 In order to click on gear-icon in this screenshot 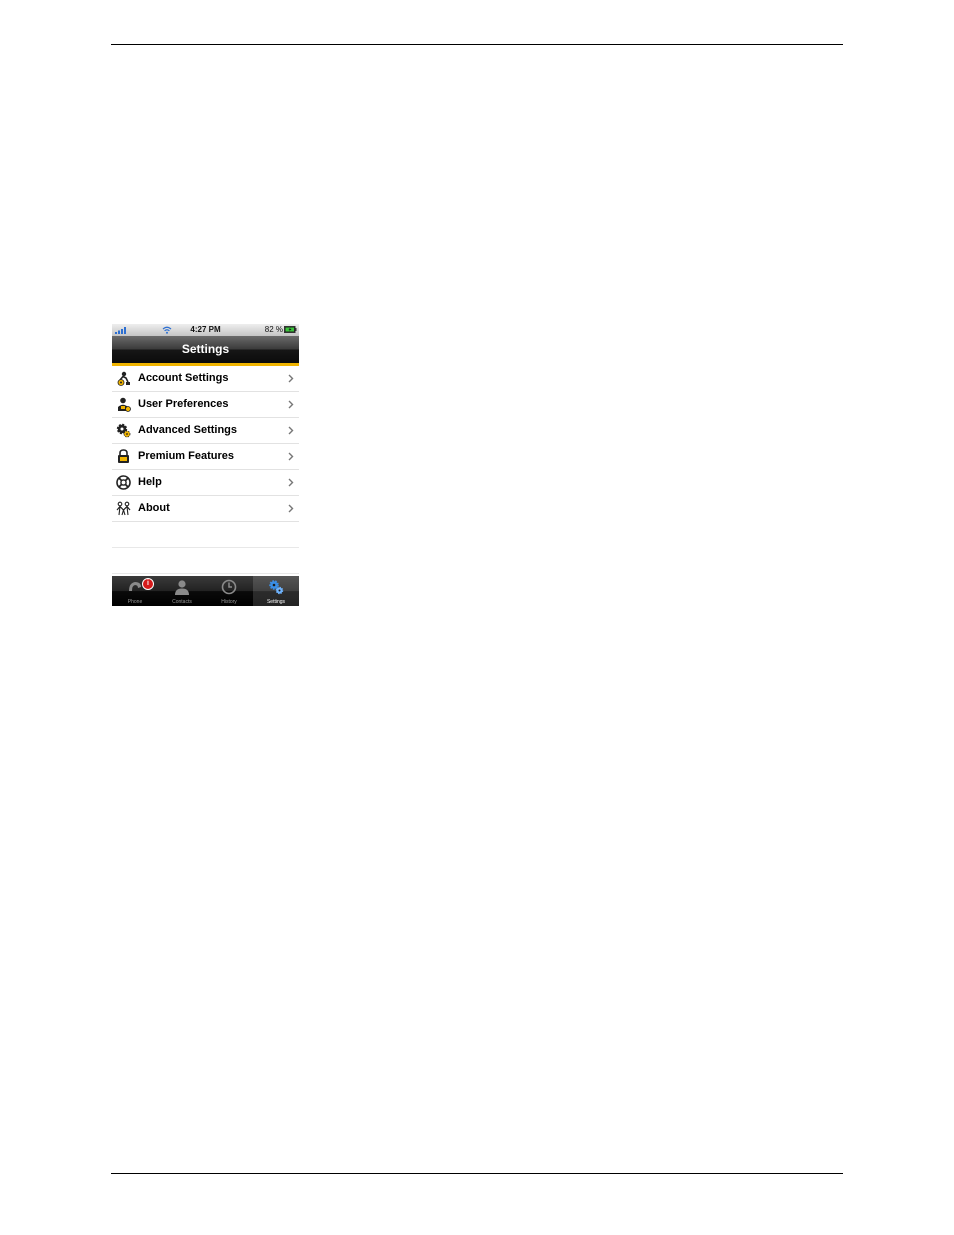, I will do `click(123, 430)`.